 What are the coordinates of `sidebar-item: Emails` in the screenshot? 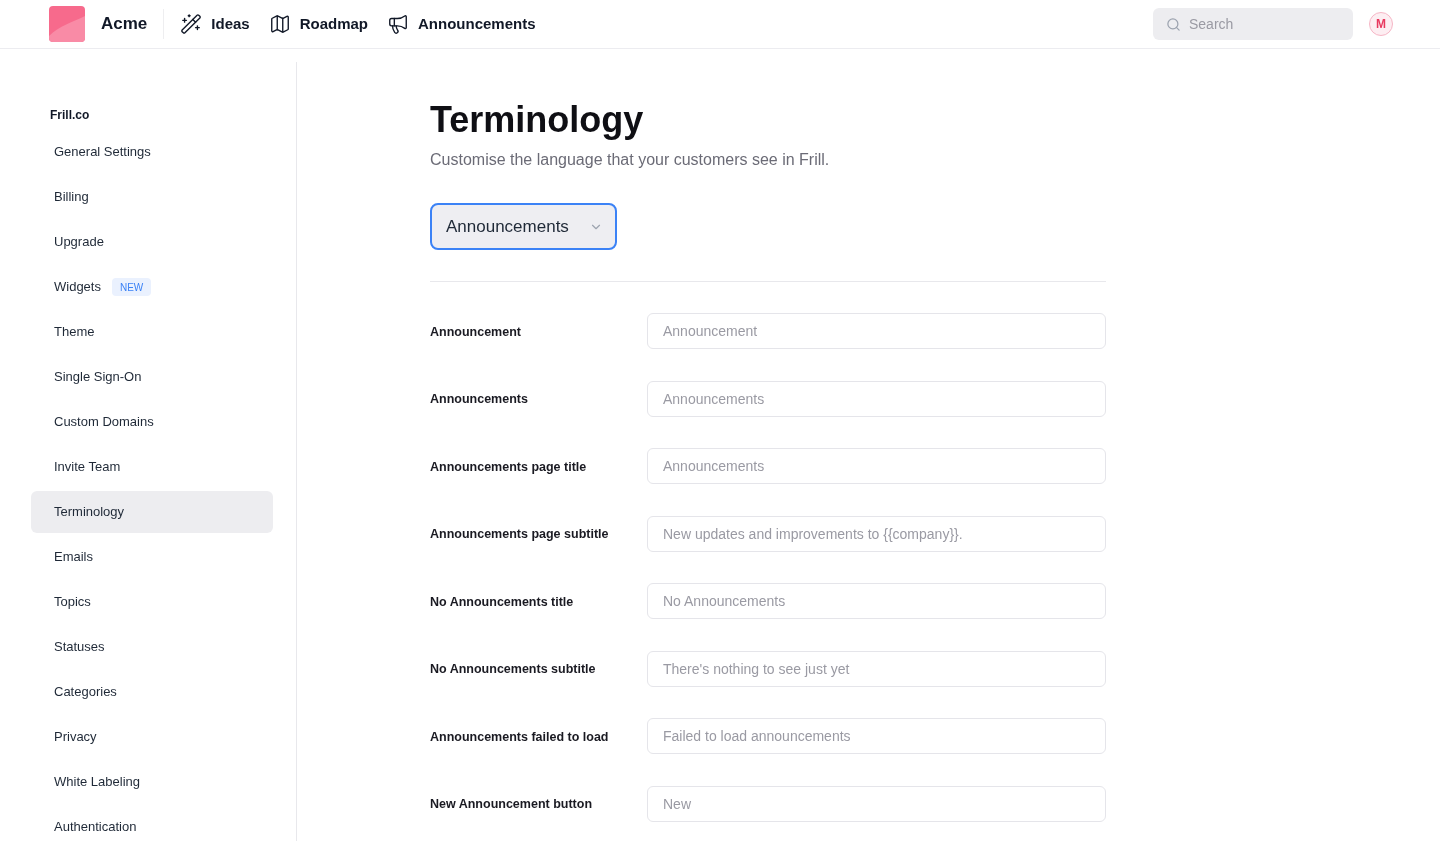 It's located at (152, 557).